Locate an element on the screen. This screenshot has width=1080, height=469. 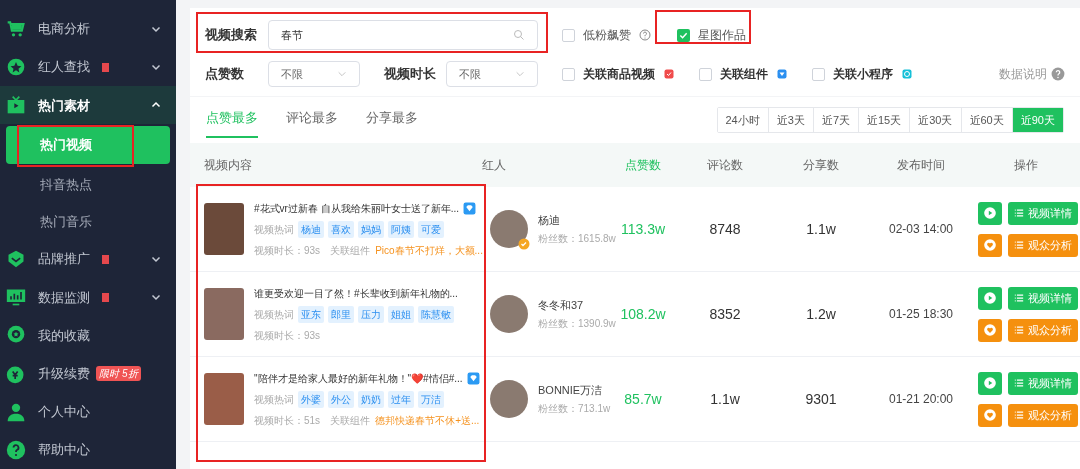
follower-count: 粉丝数：713.1w is located at coordinates (574, 409).